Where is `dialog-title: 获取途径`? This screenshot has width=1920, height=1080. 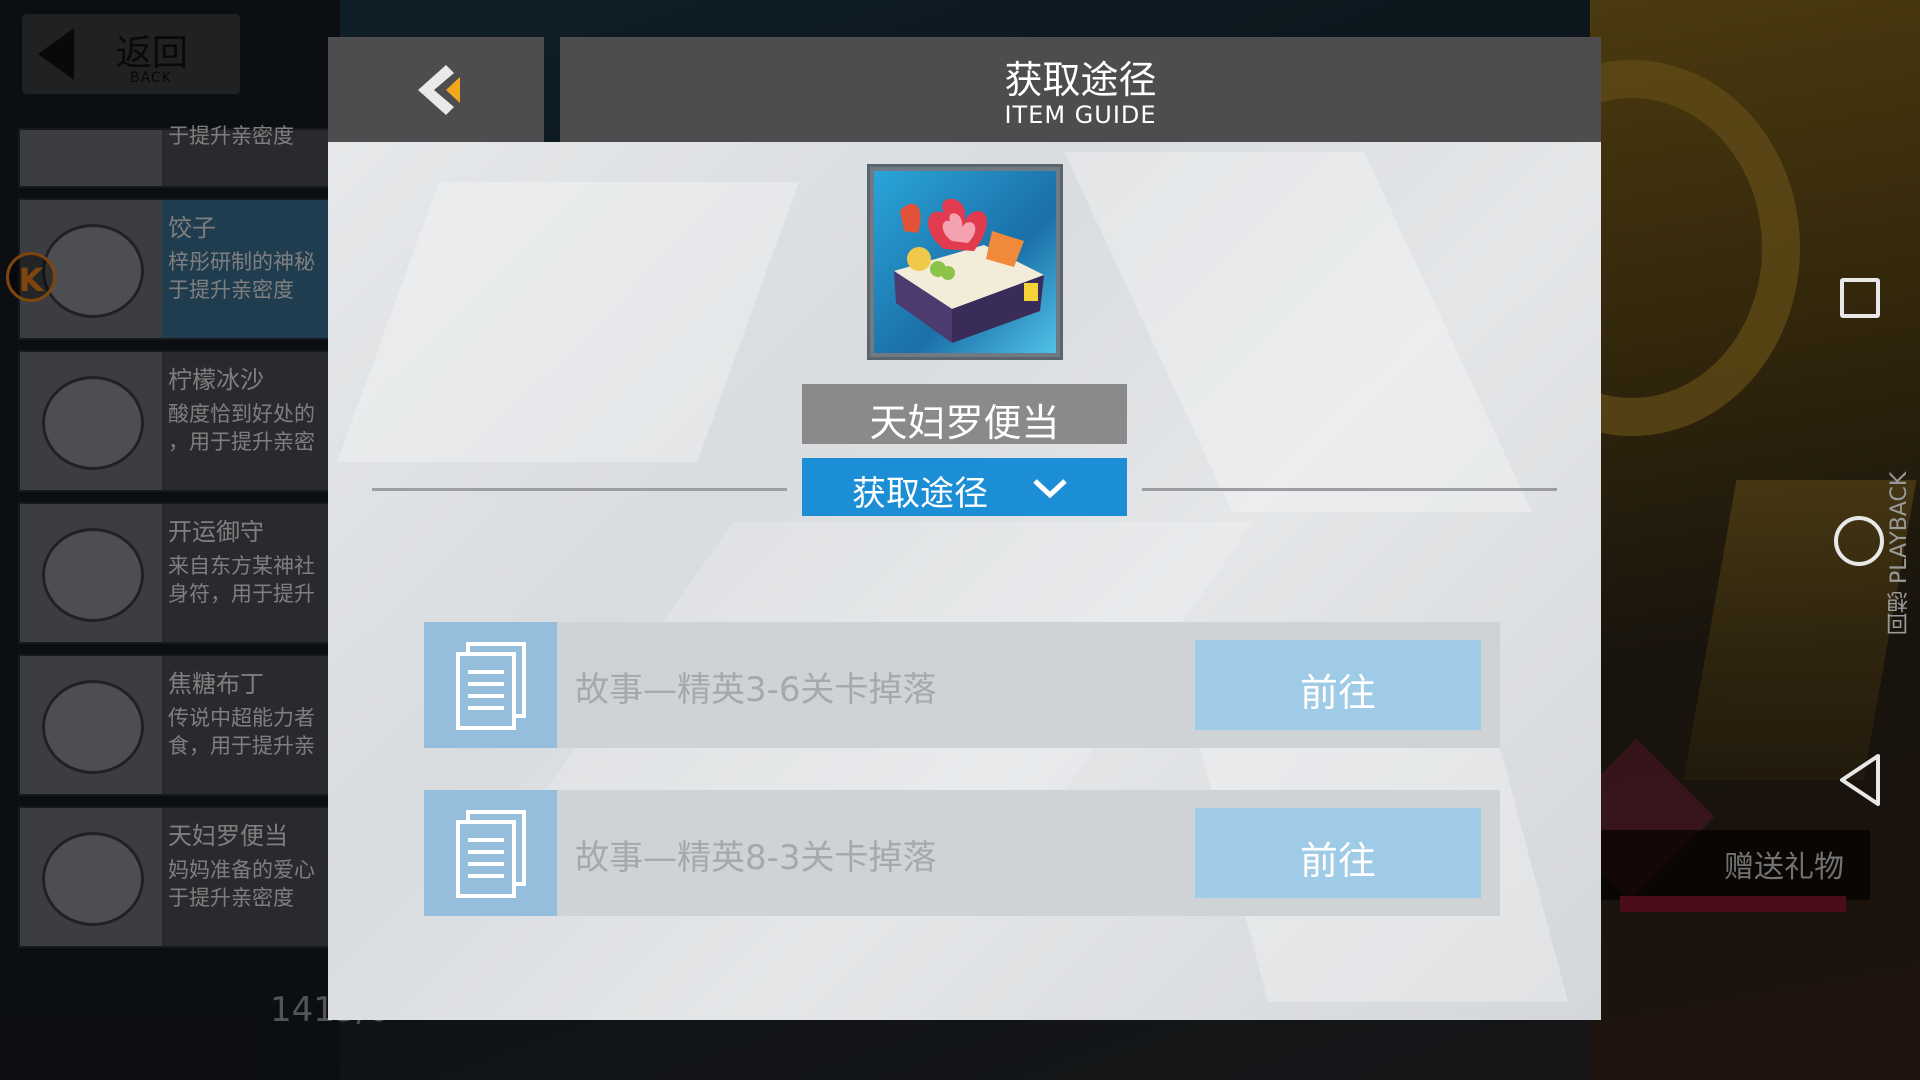 dialog-title: 获取途径 is located at coordinates (1080, 80).